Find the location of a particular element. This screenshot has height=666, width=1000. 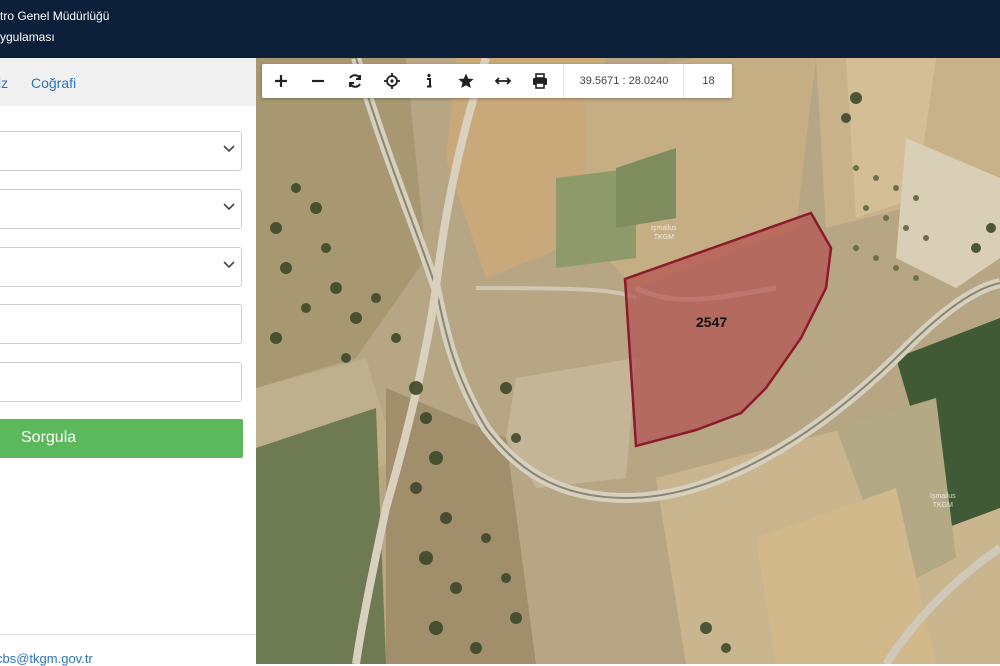

print-button is located at coordinates (539, 81).